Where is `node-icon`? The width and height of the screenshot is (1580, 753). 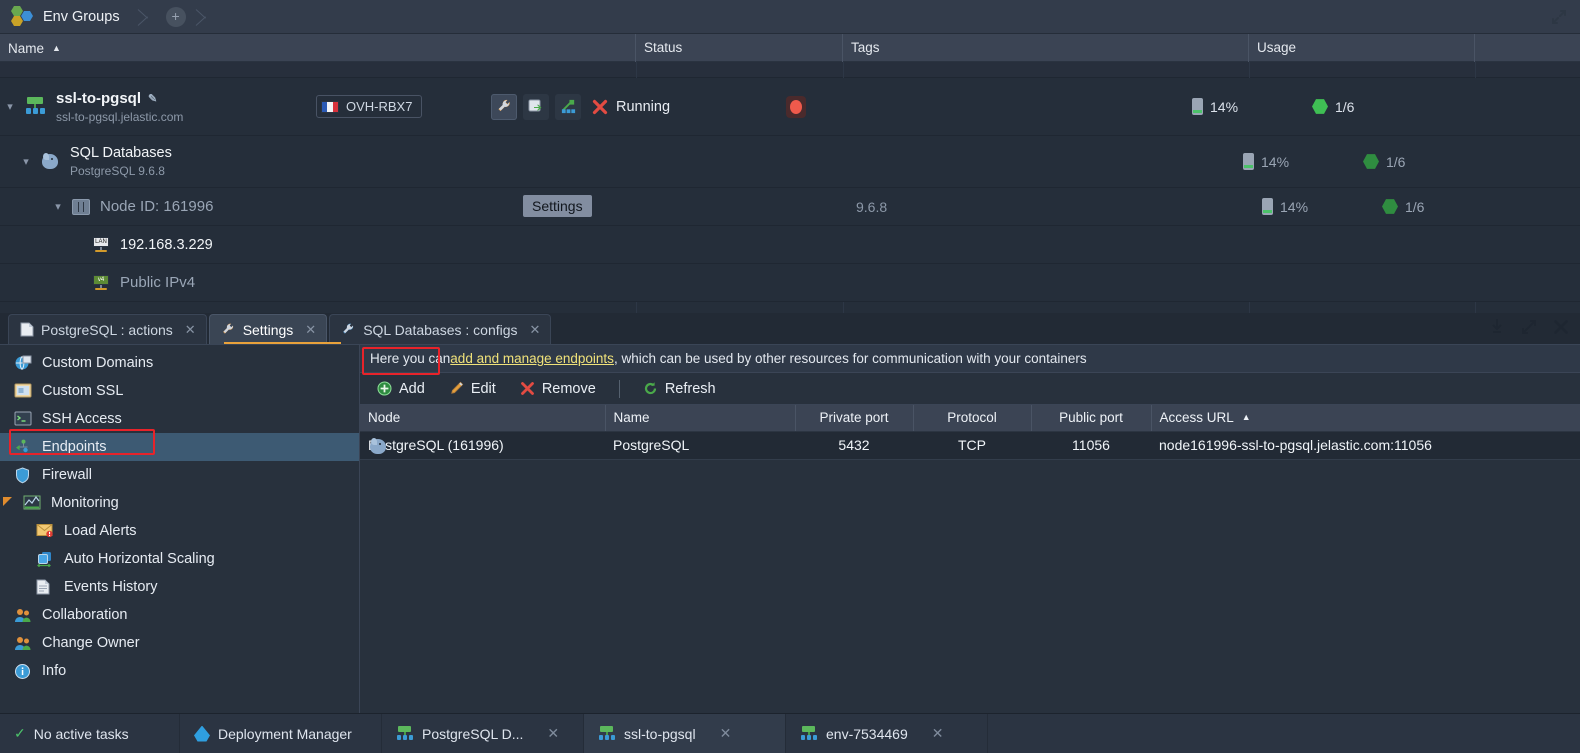 node-icon is located at coordinates (81, 206).